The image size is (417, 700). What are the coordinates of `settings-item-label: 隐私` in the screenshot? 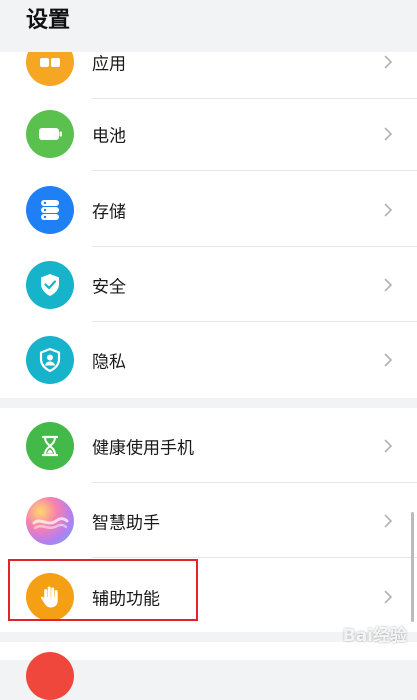 It's located at (109, 362).